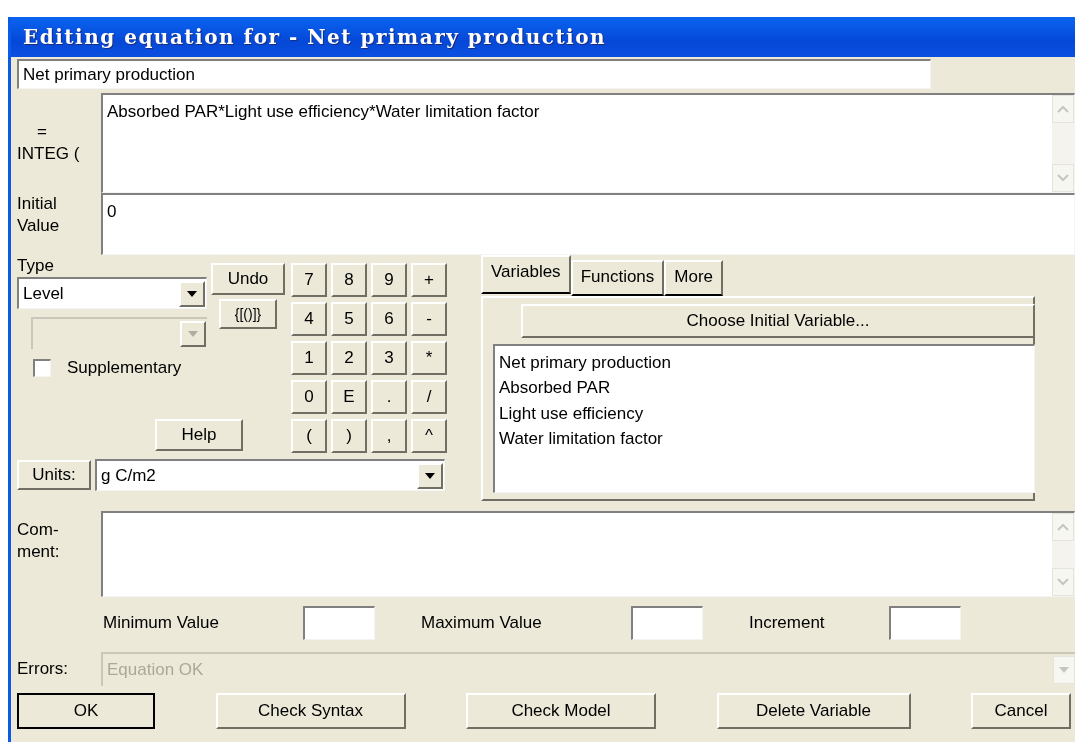 The image size is (1075, 742). What do you see at coordinates (248, 279) in the screenshot?
I see `undo-button: Undo` at bounding box center [248, 279].